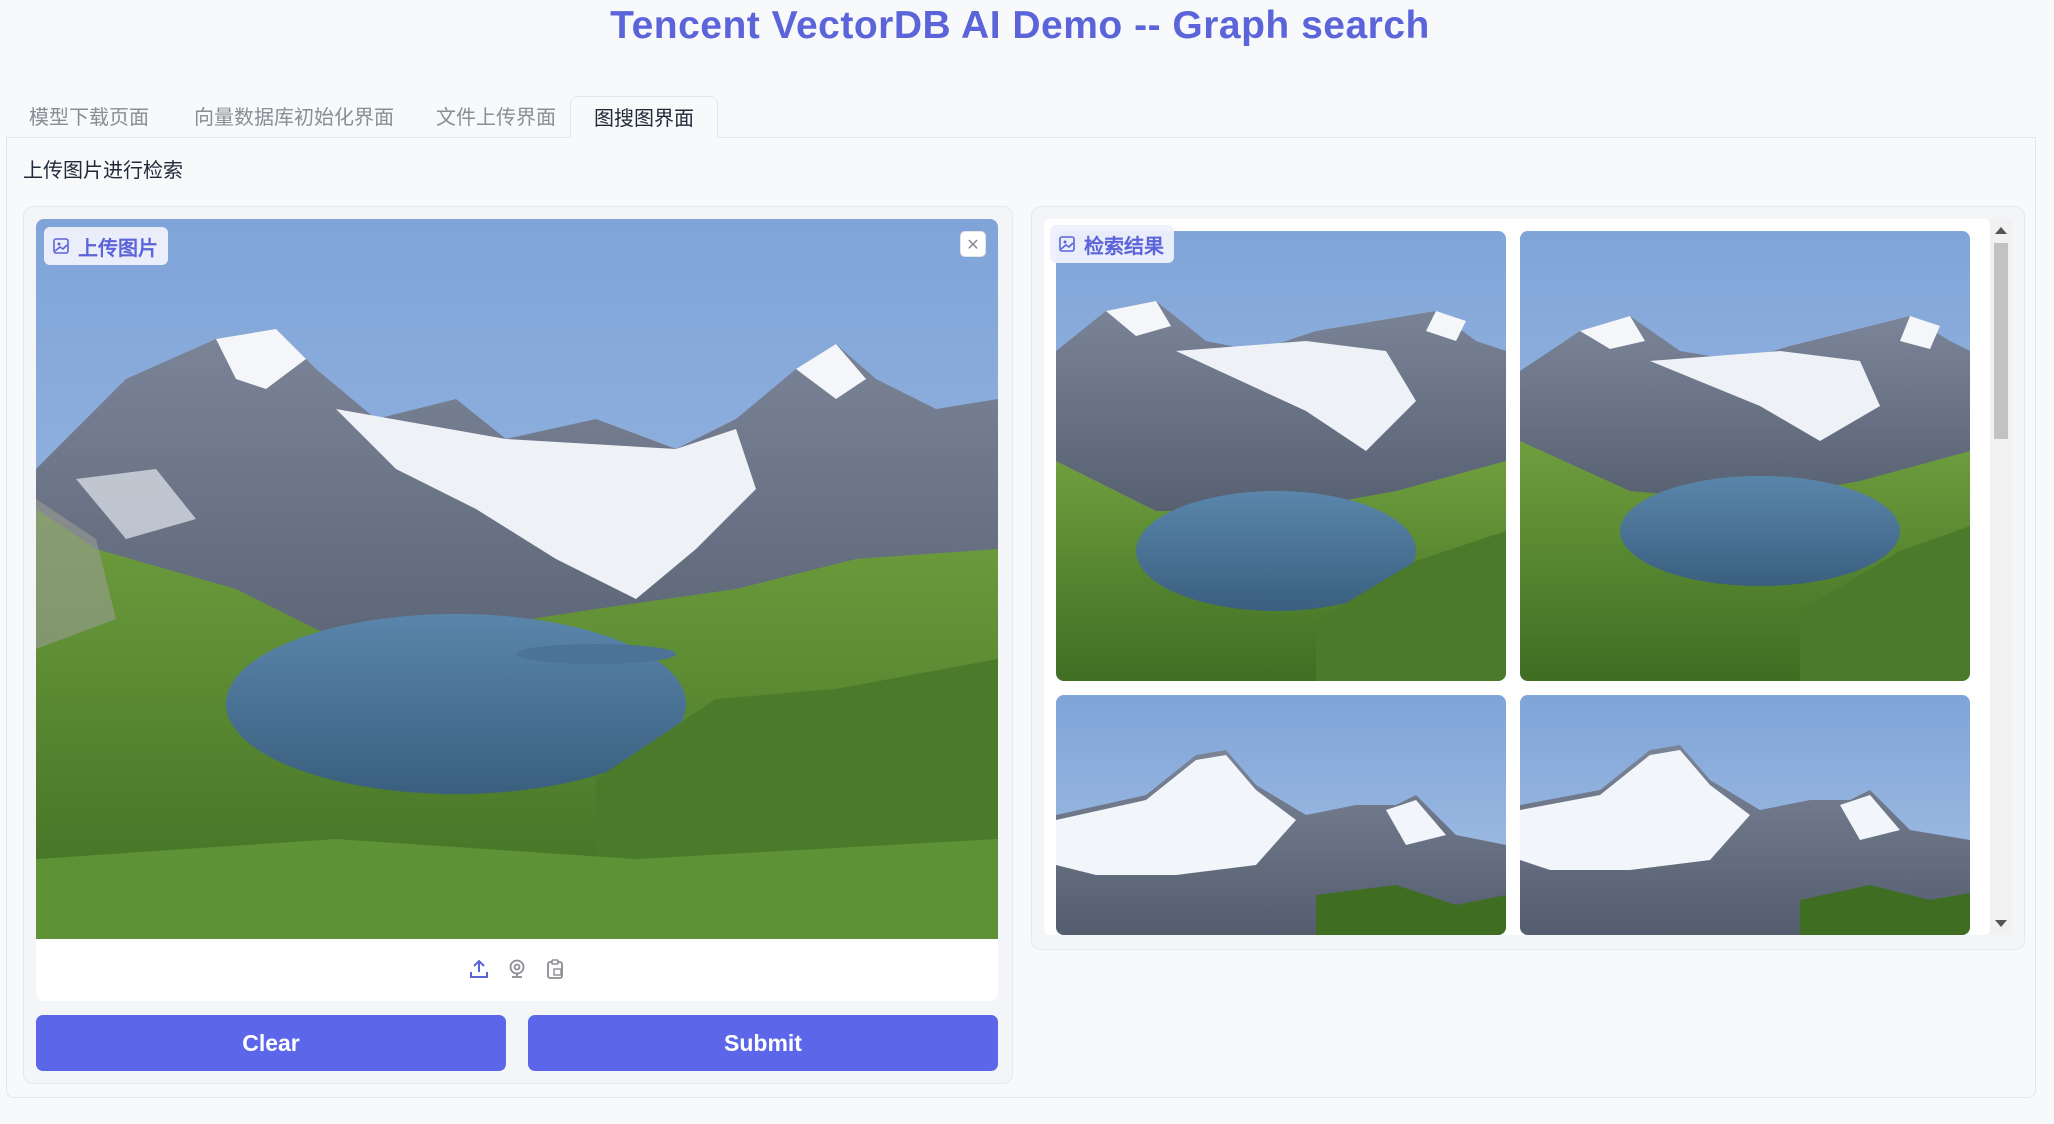 This screenshot has height=1124, width=2054. What do you see at coordinates (763, 1043) in the screenshot?
I see `submit-button: Submit` at bounding box center [763, 1043].